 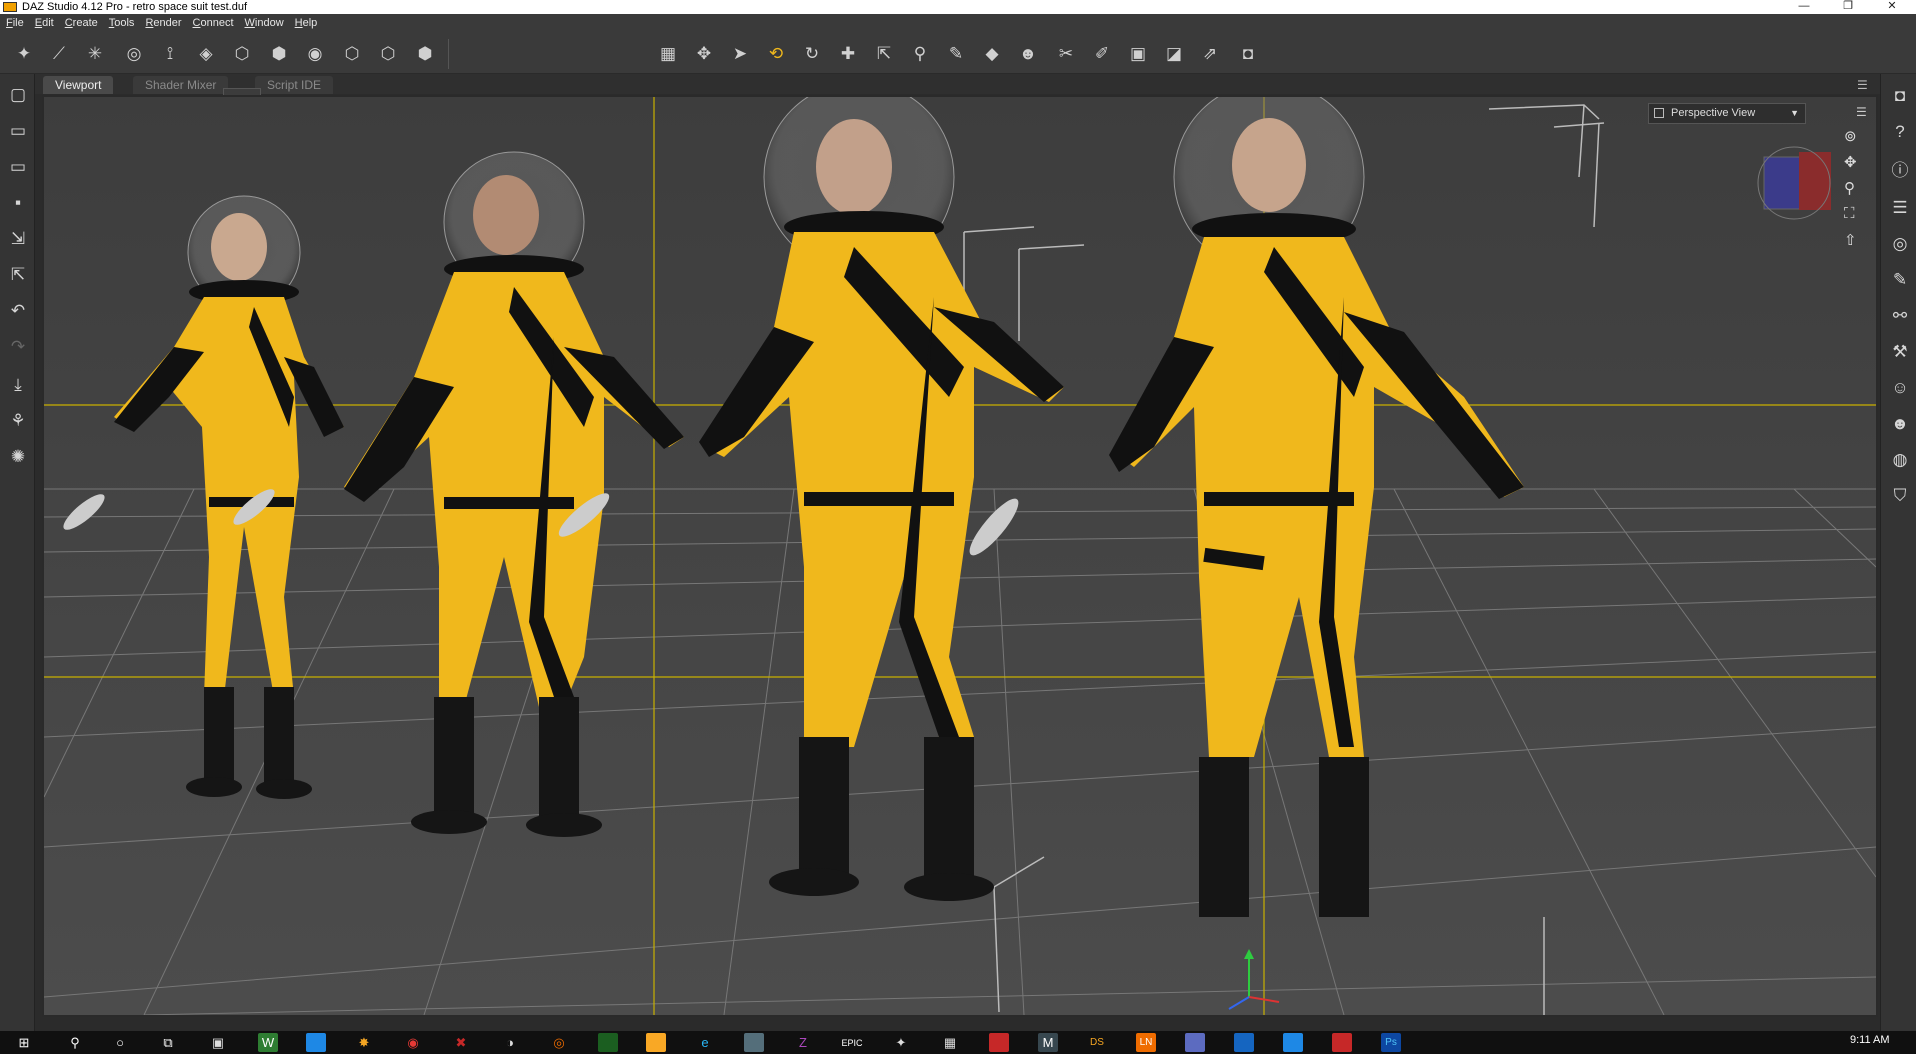 What do you see at coordinates (1146, 1042) in the screenshot?
I see `ln-icon: LN` at bounding box center [1146, 1042].